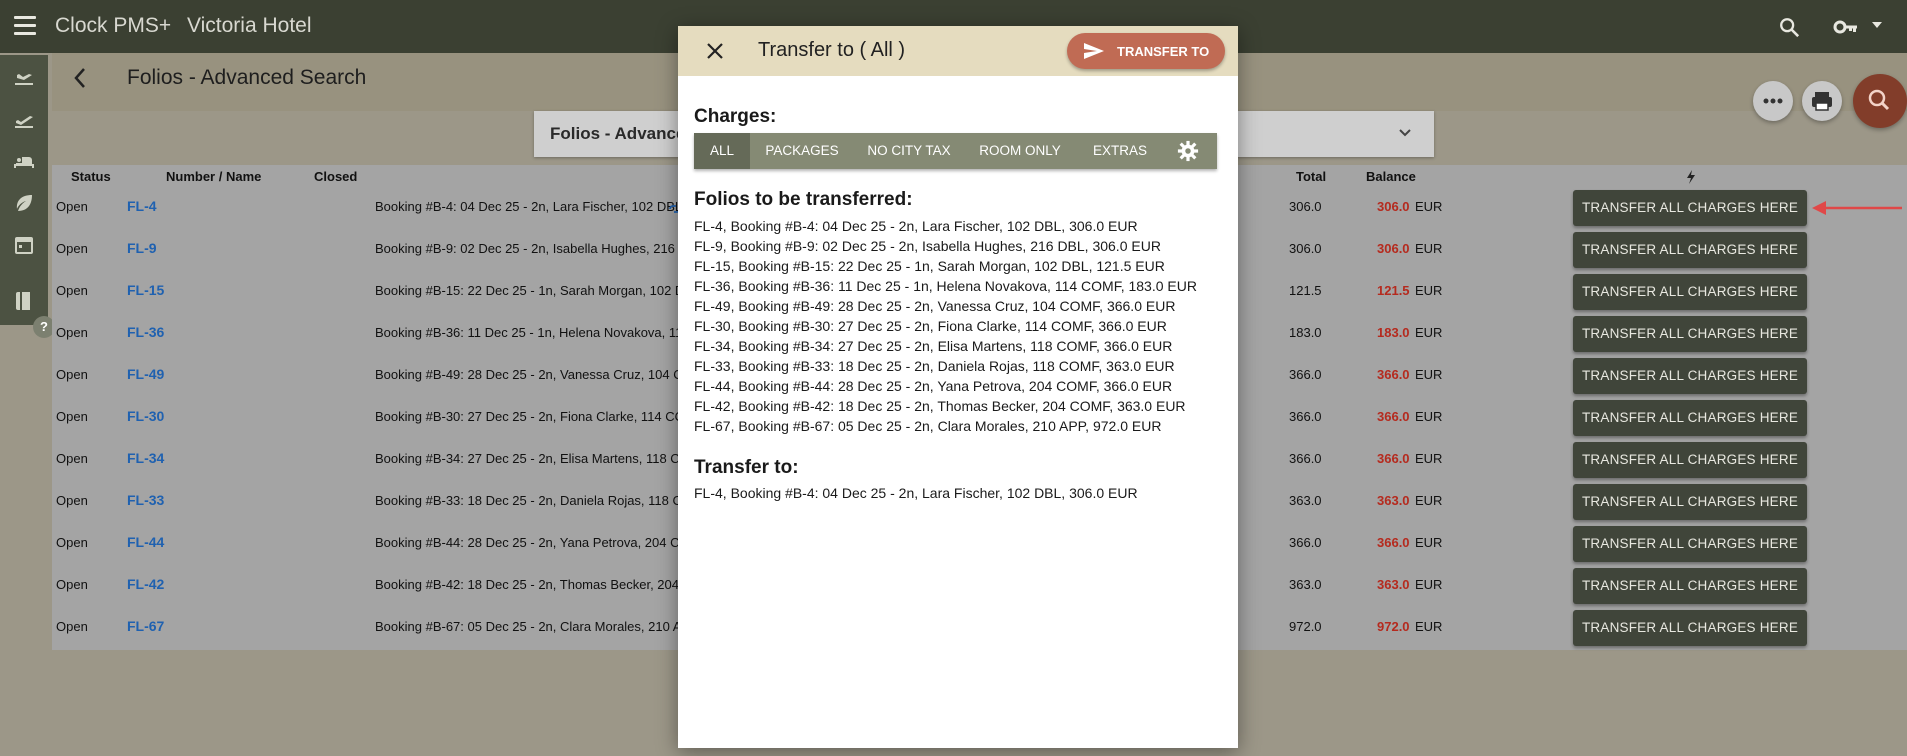 The width and height of the screenshot is (1907, 756). Describe the element at coordinates (145, 584) in the screenshot. I see `folio-number-link: FL-42` at that location.